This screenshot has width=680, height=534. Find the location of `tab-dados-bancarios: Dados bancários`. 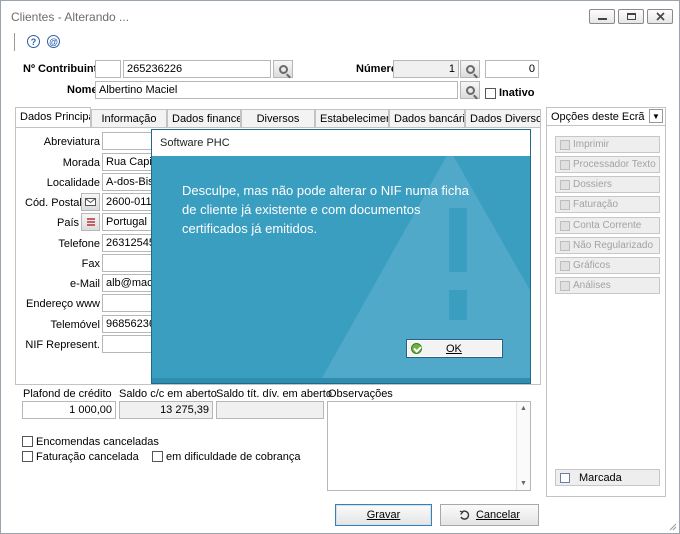

tab-dados-bancarios: Dados bancários is located at coordinates (427, 118).